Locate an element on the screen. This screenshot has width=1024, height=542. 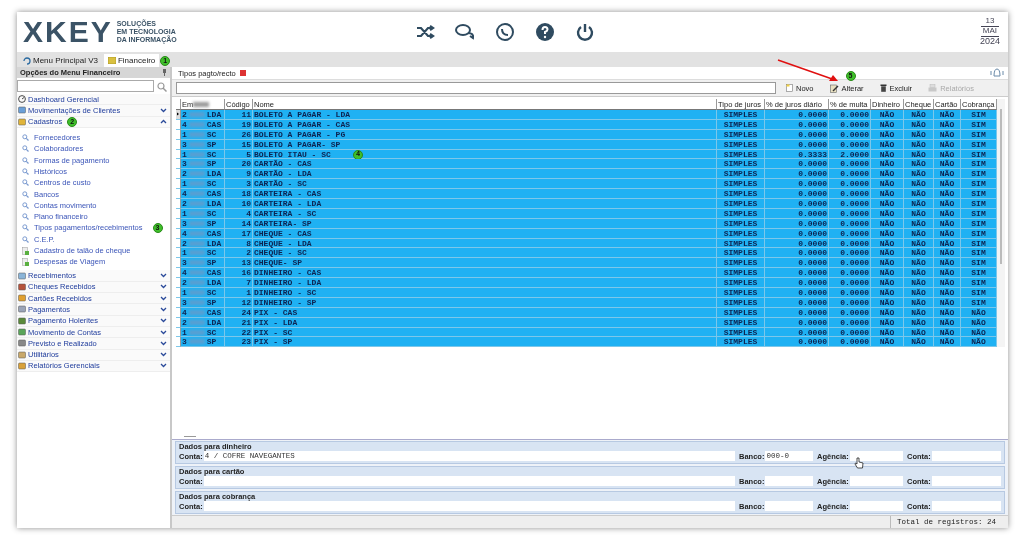
power-icon is located at coordinates (584, 32).